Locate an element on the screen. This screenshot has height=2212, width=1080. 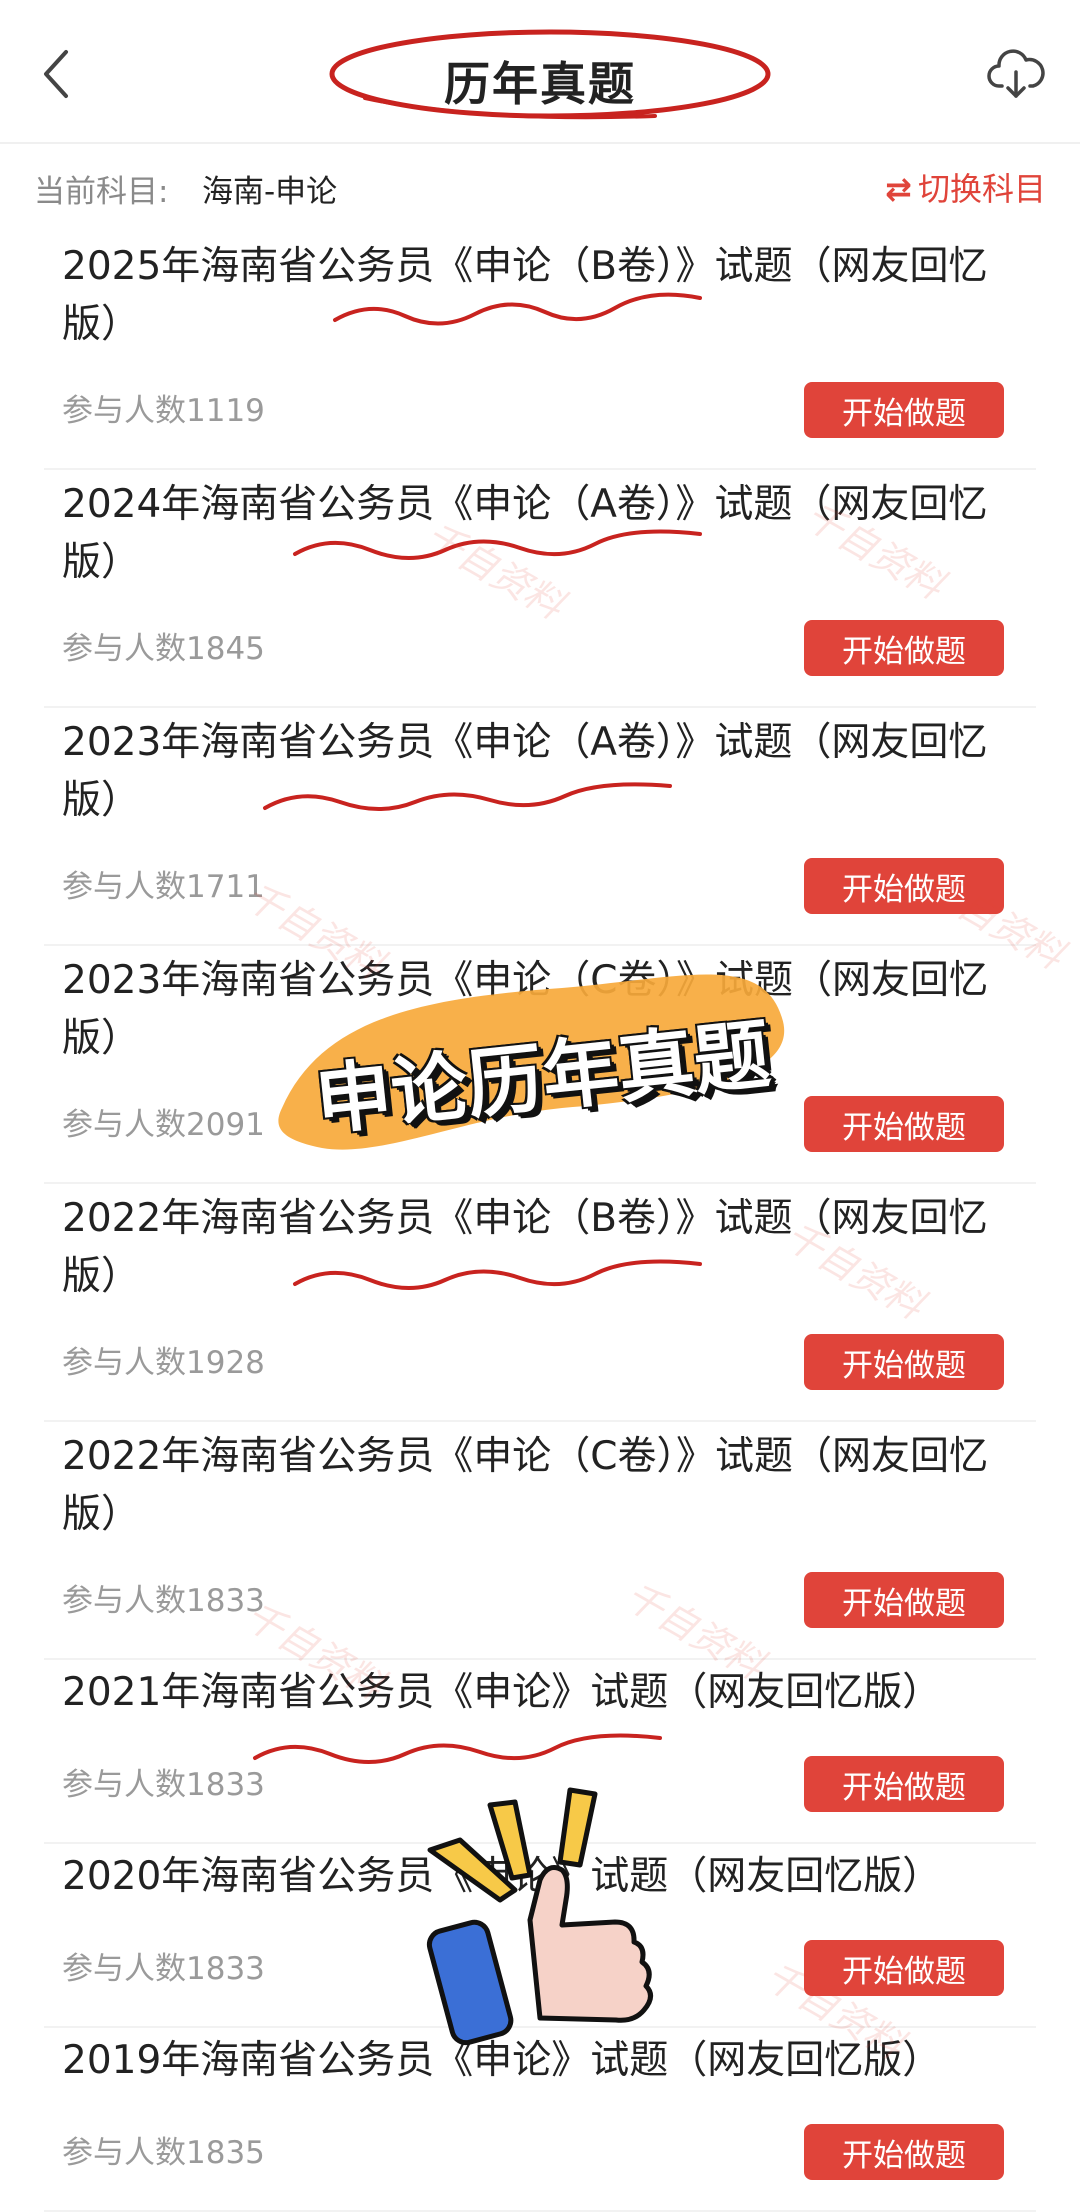
item-participant-count: 参与人数1119 is located at coordinates (163, 411).